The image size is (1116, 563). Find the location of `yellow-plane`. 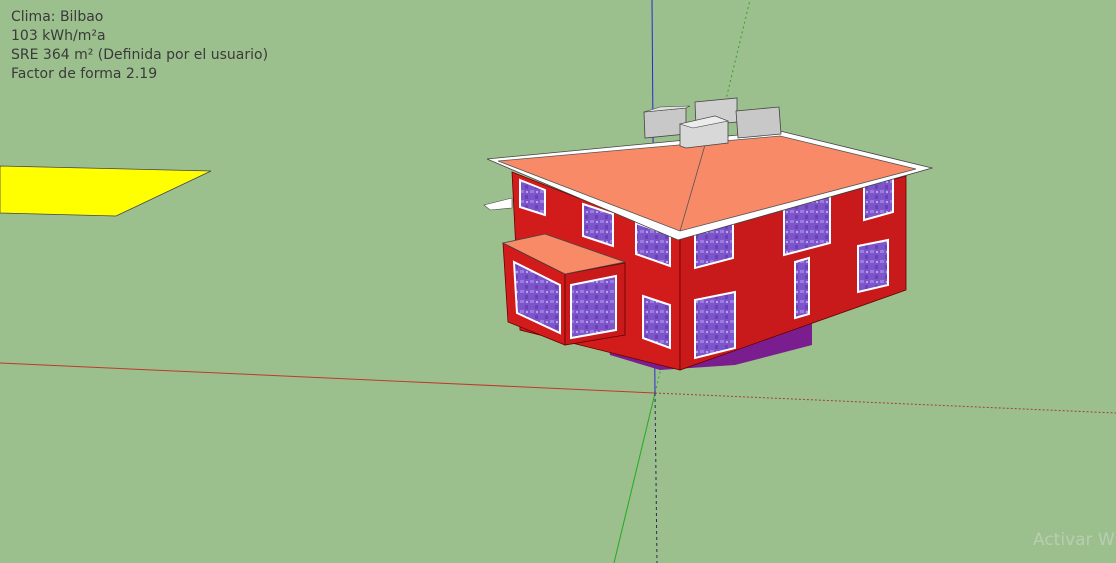

yellow-plane is located at coordinates (106, 191).